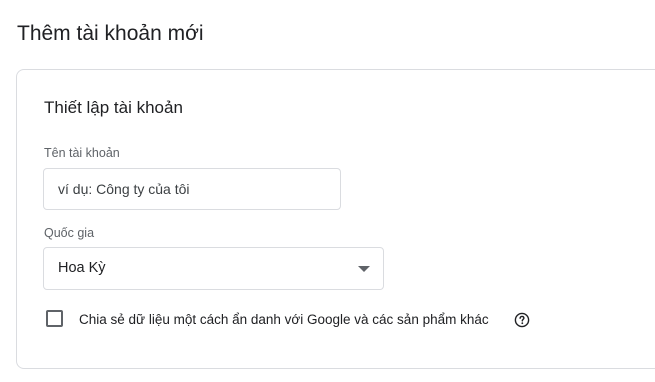  Describe the element at coordinates (69, 233) in the screenshot. I see `country-label: Quốc gia` at that location.